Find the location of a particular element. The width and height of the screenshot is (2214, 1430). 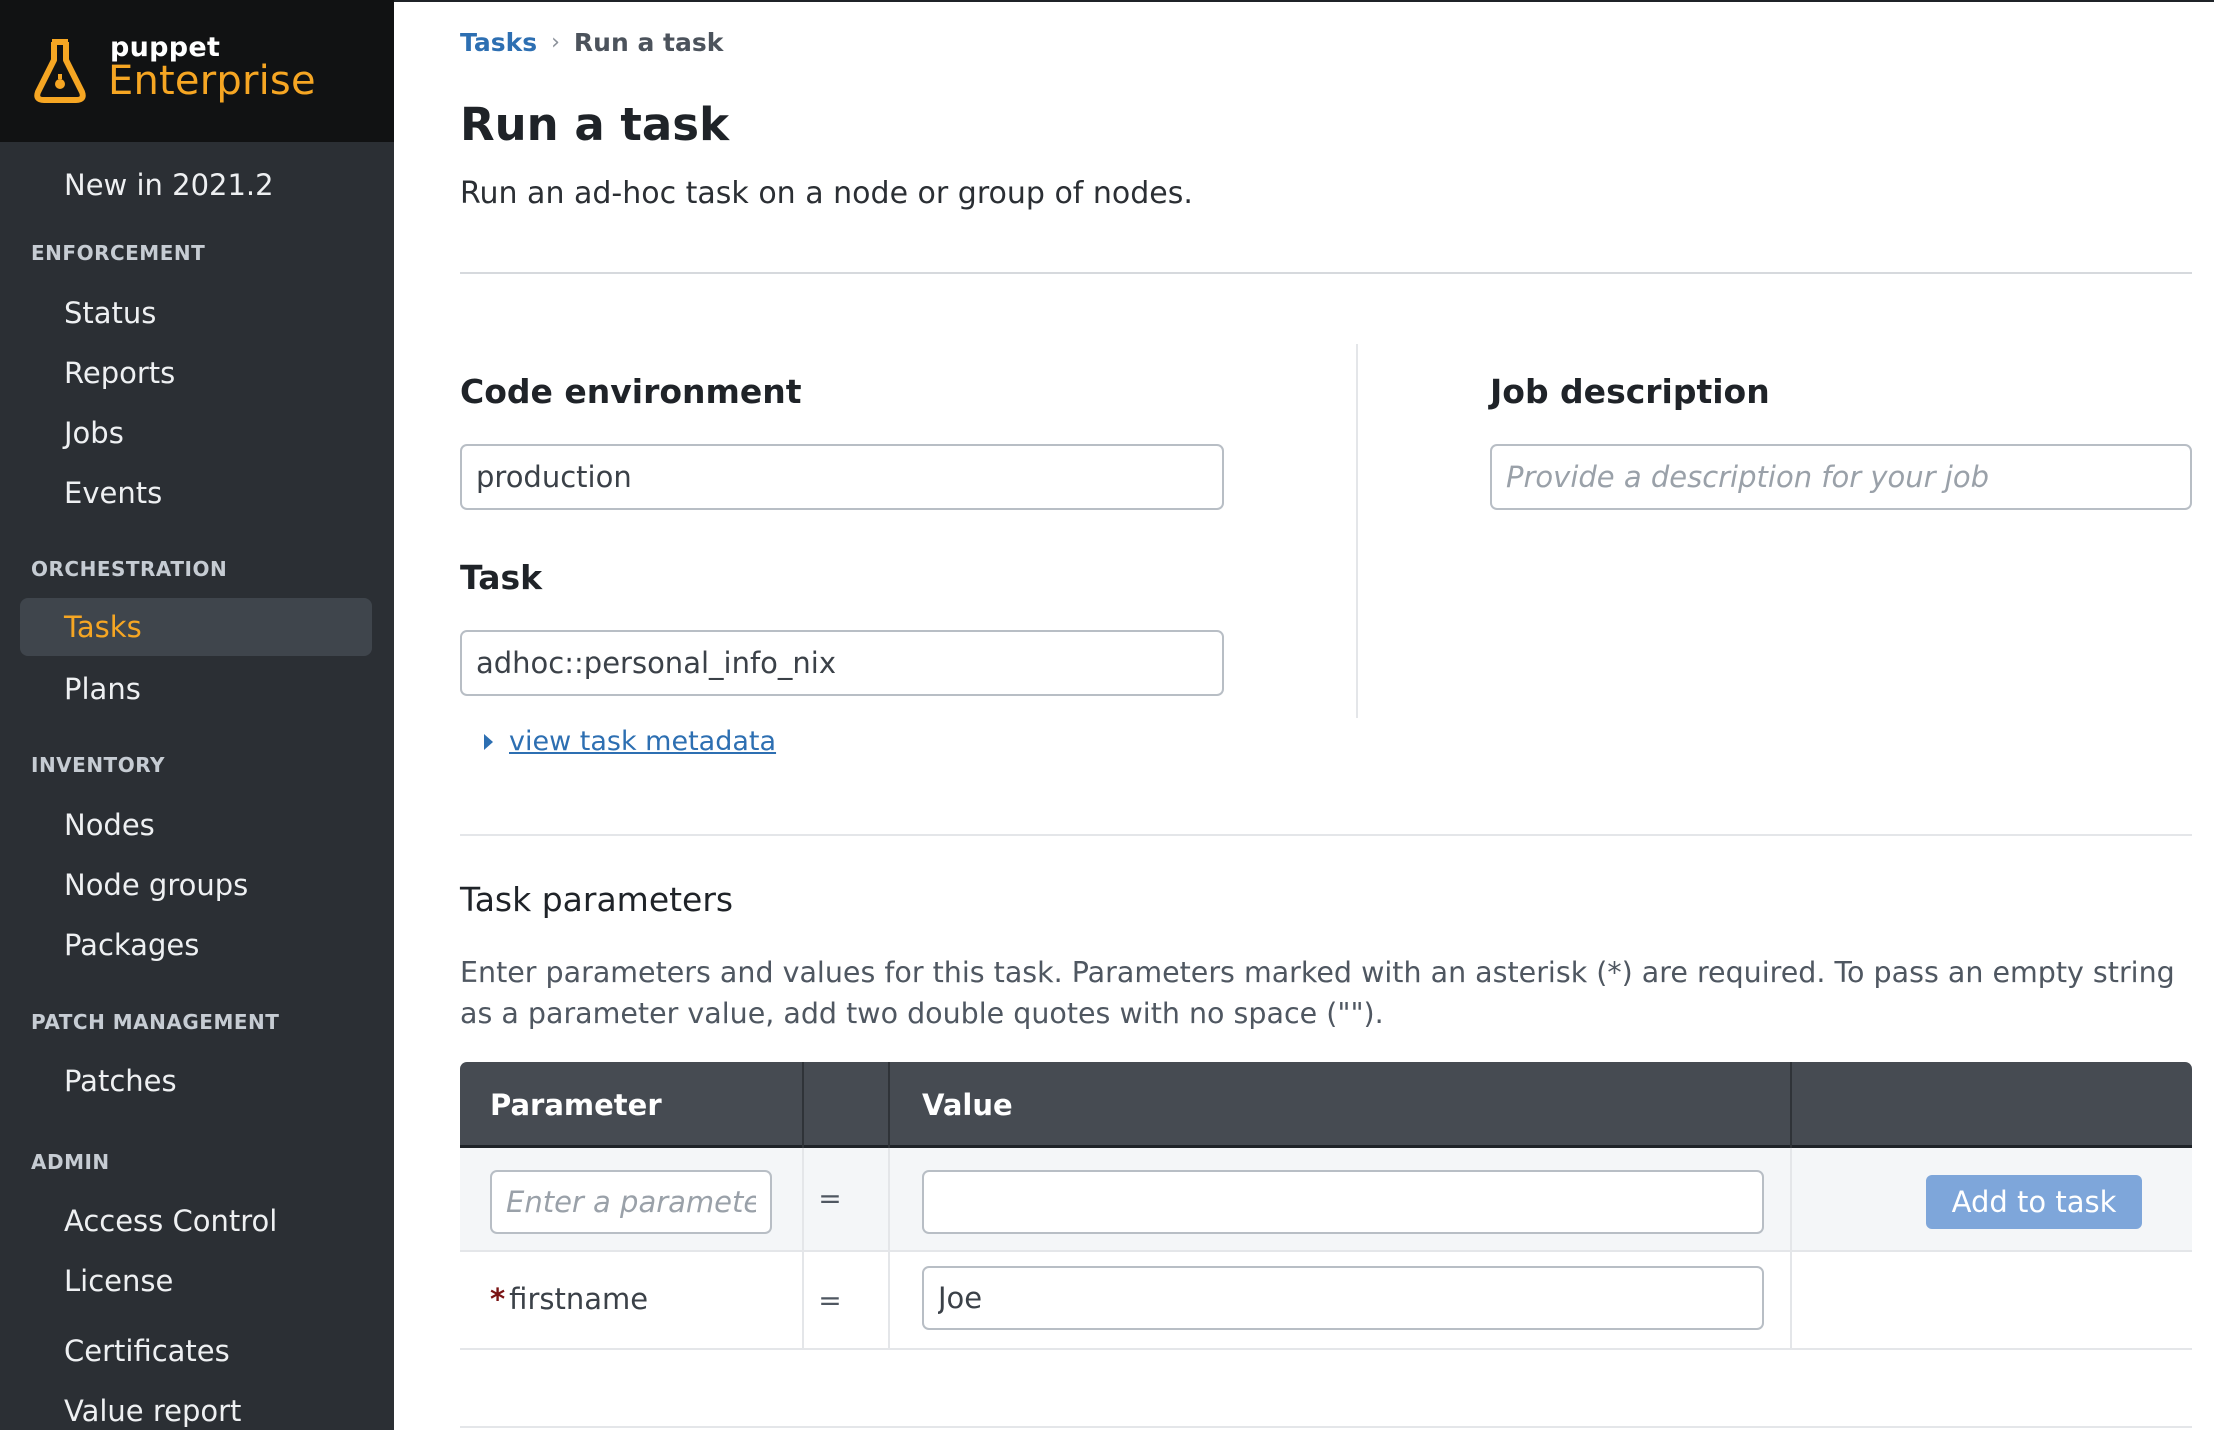

view-task-metadata-label: view task metadata is located at coordinates (643, 741).